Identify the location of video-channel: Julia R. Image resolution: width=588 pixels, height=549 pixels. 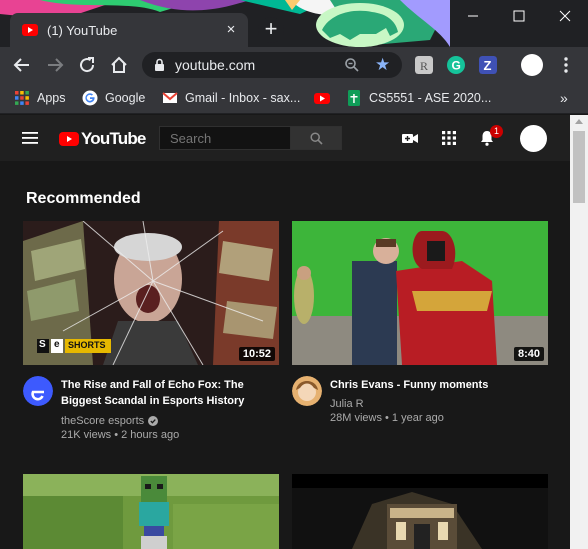
(347, 404).